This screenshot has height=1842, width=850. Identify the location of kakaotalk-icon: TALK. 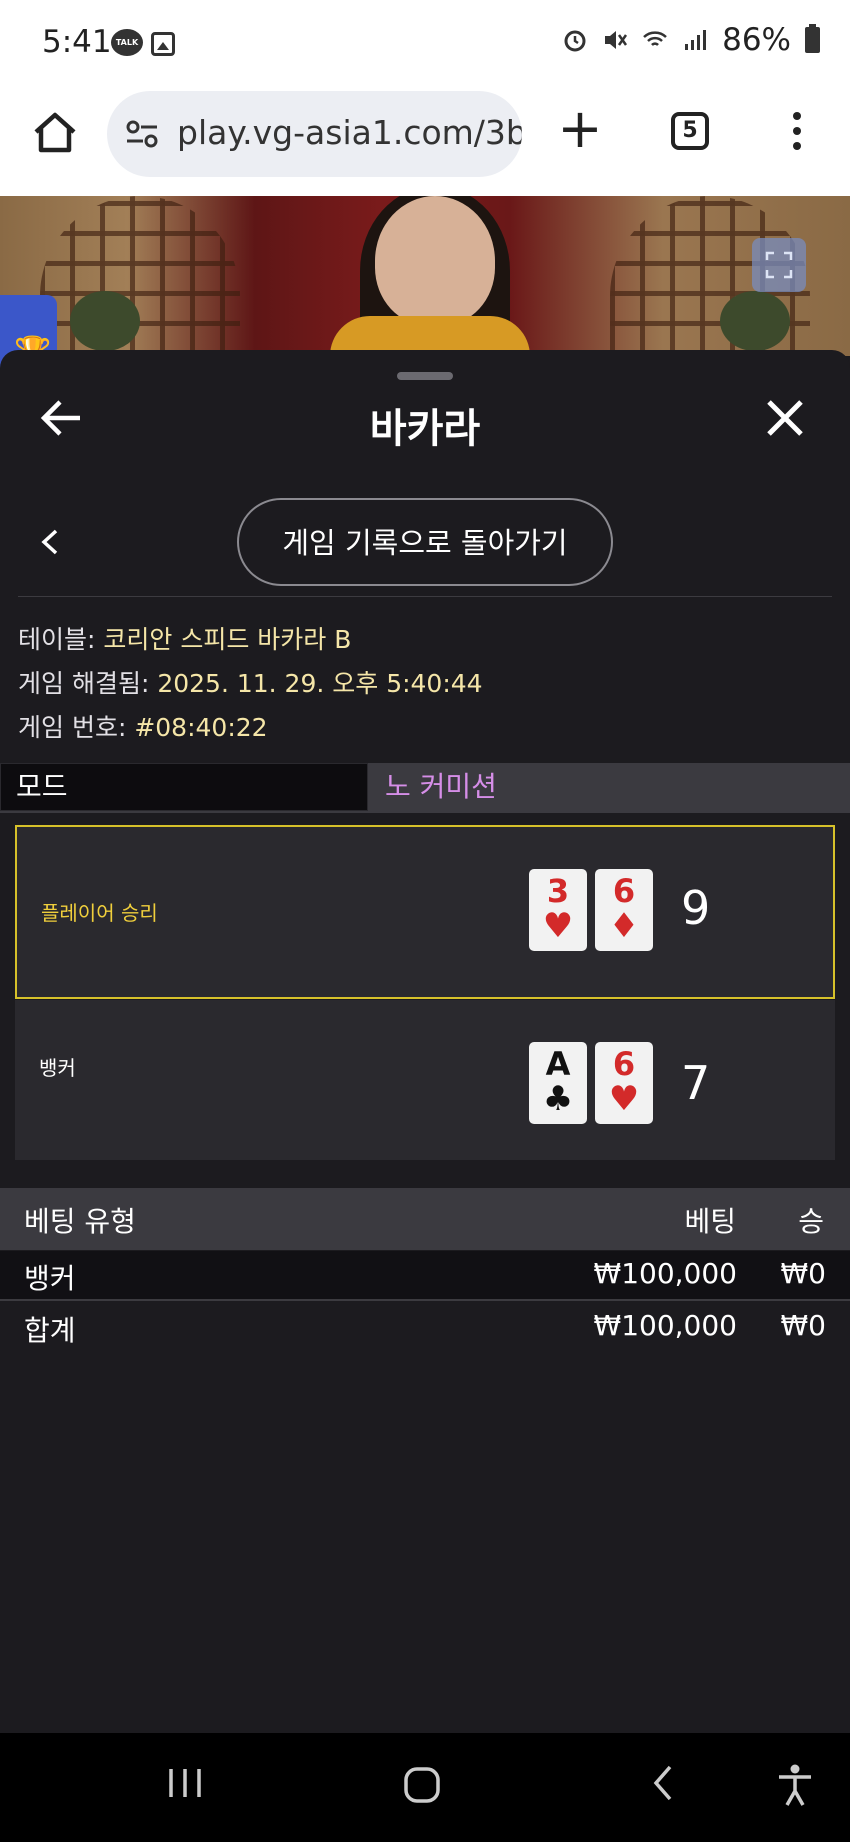
(127, 42).